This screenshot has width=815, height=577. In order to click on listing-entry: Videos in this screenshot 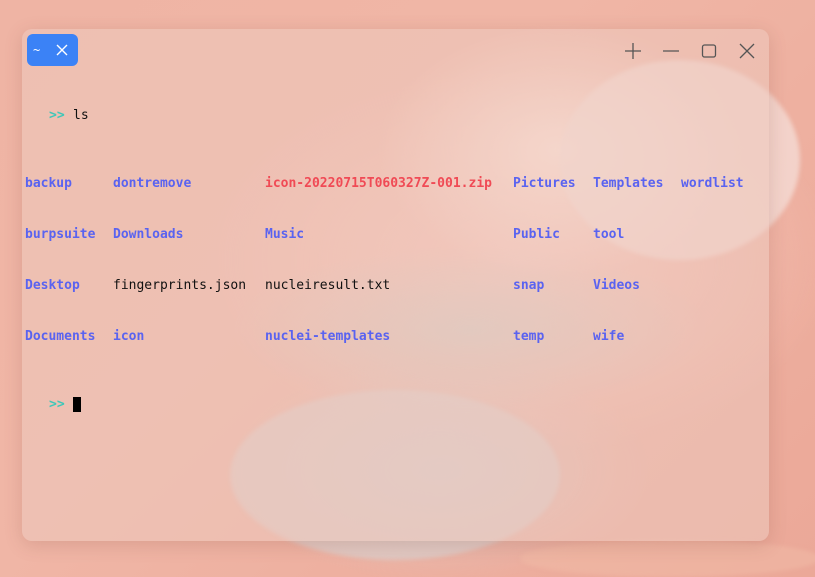, I will do `click(616, 285)`.